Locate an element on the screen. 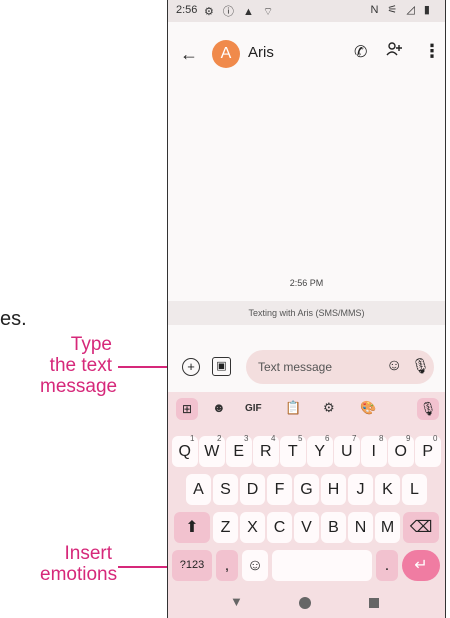  nav-recents-icon is located at coordinates (374, 603).